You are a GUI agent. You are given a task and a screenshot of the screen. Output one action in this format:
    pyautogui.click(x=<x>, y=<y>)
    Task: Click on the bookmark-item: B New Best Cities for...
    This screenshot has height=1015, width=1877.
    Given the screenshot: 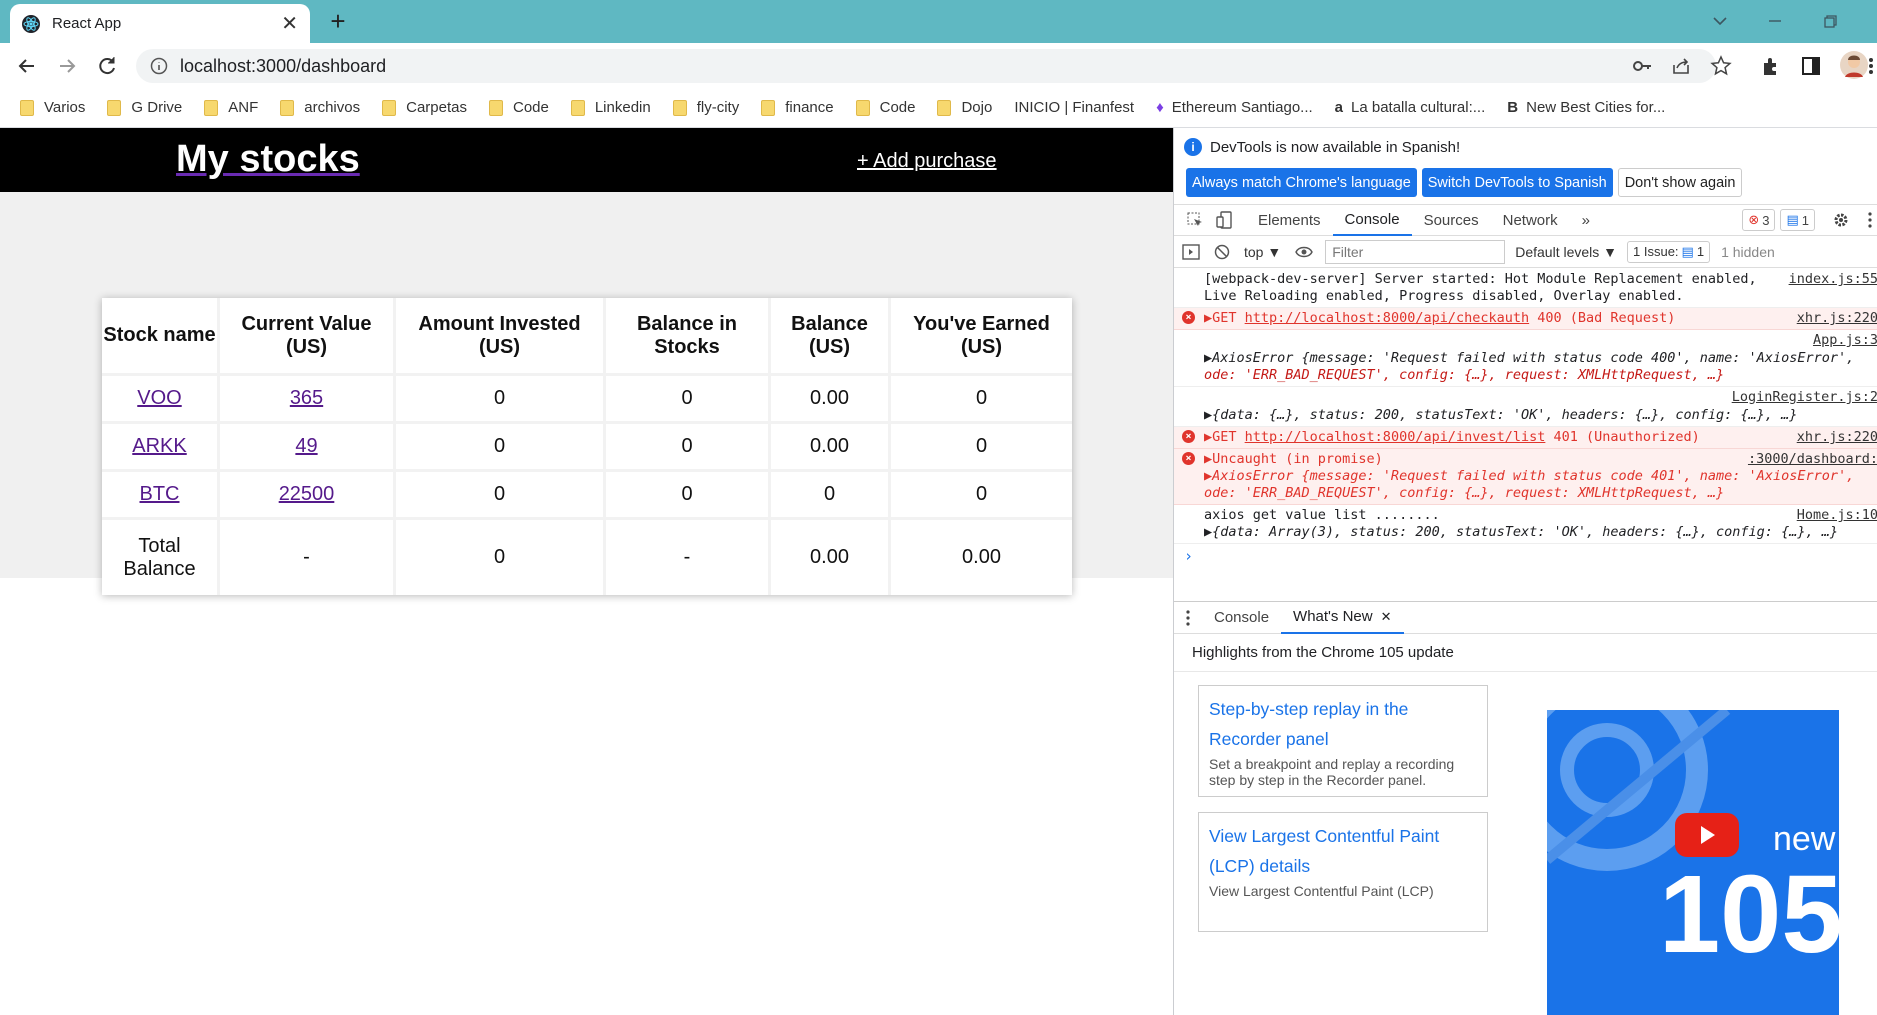 What is the action you would take?
    pyautogui.click(x=1586, y=107)
    